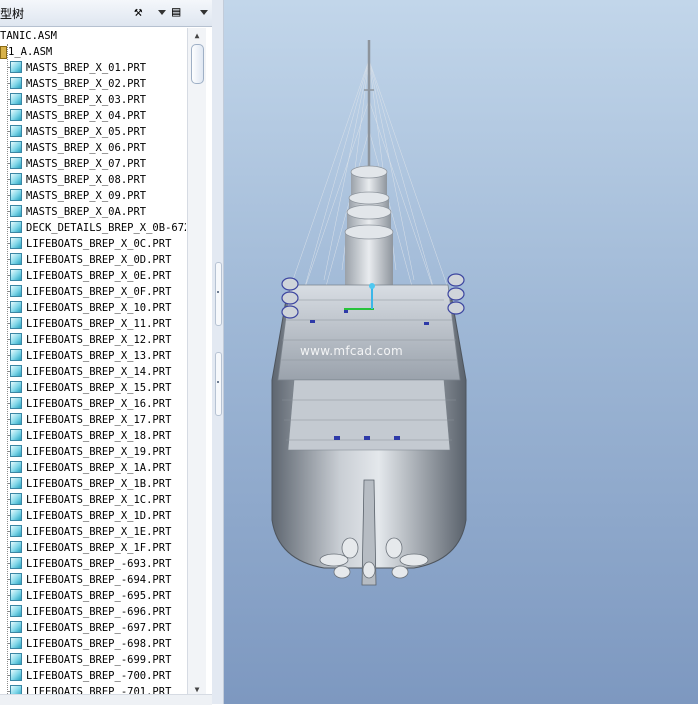 This screenshot has height=705, width=698. I want to click on assembly-icon, so click(3, 52).